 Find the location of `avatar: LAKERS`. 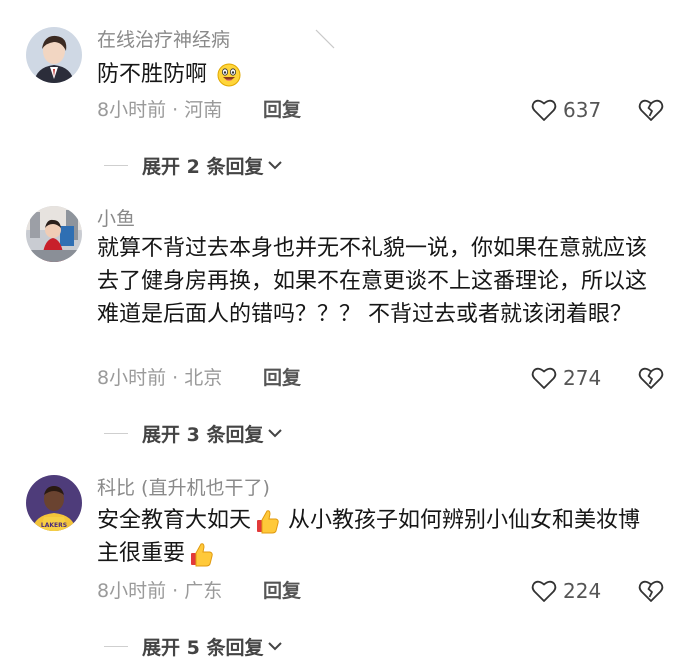

avatar: LAKERS is located at coordinates (54, 503).